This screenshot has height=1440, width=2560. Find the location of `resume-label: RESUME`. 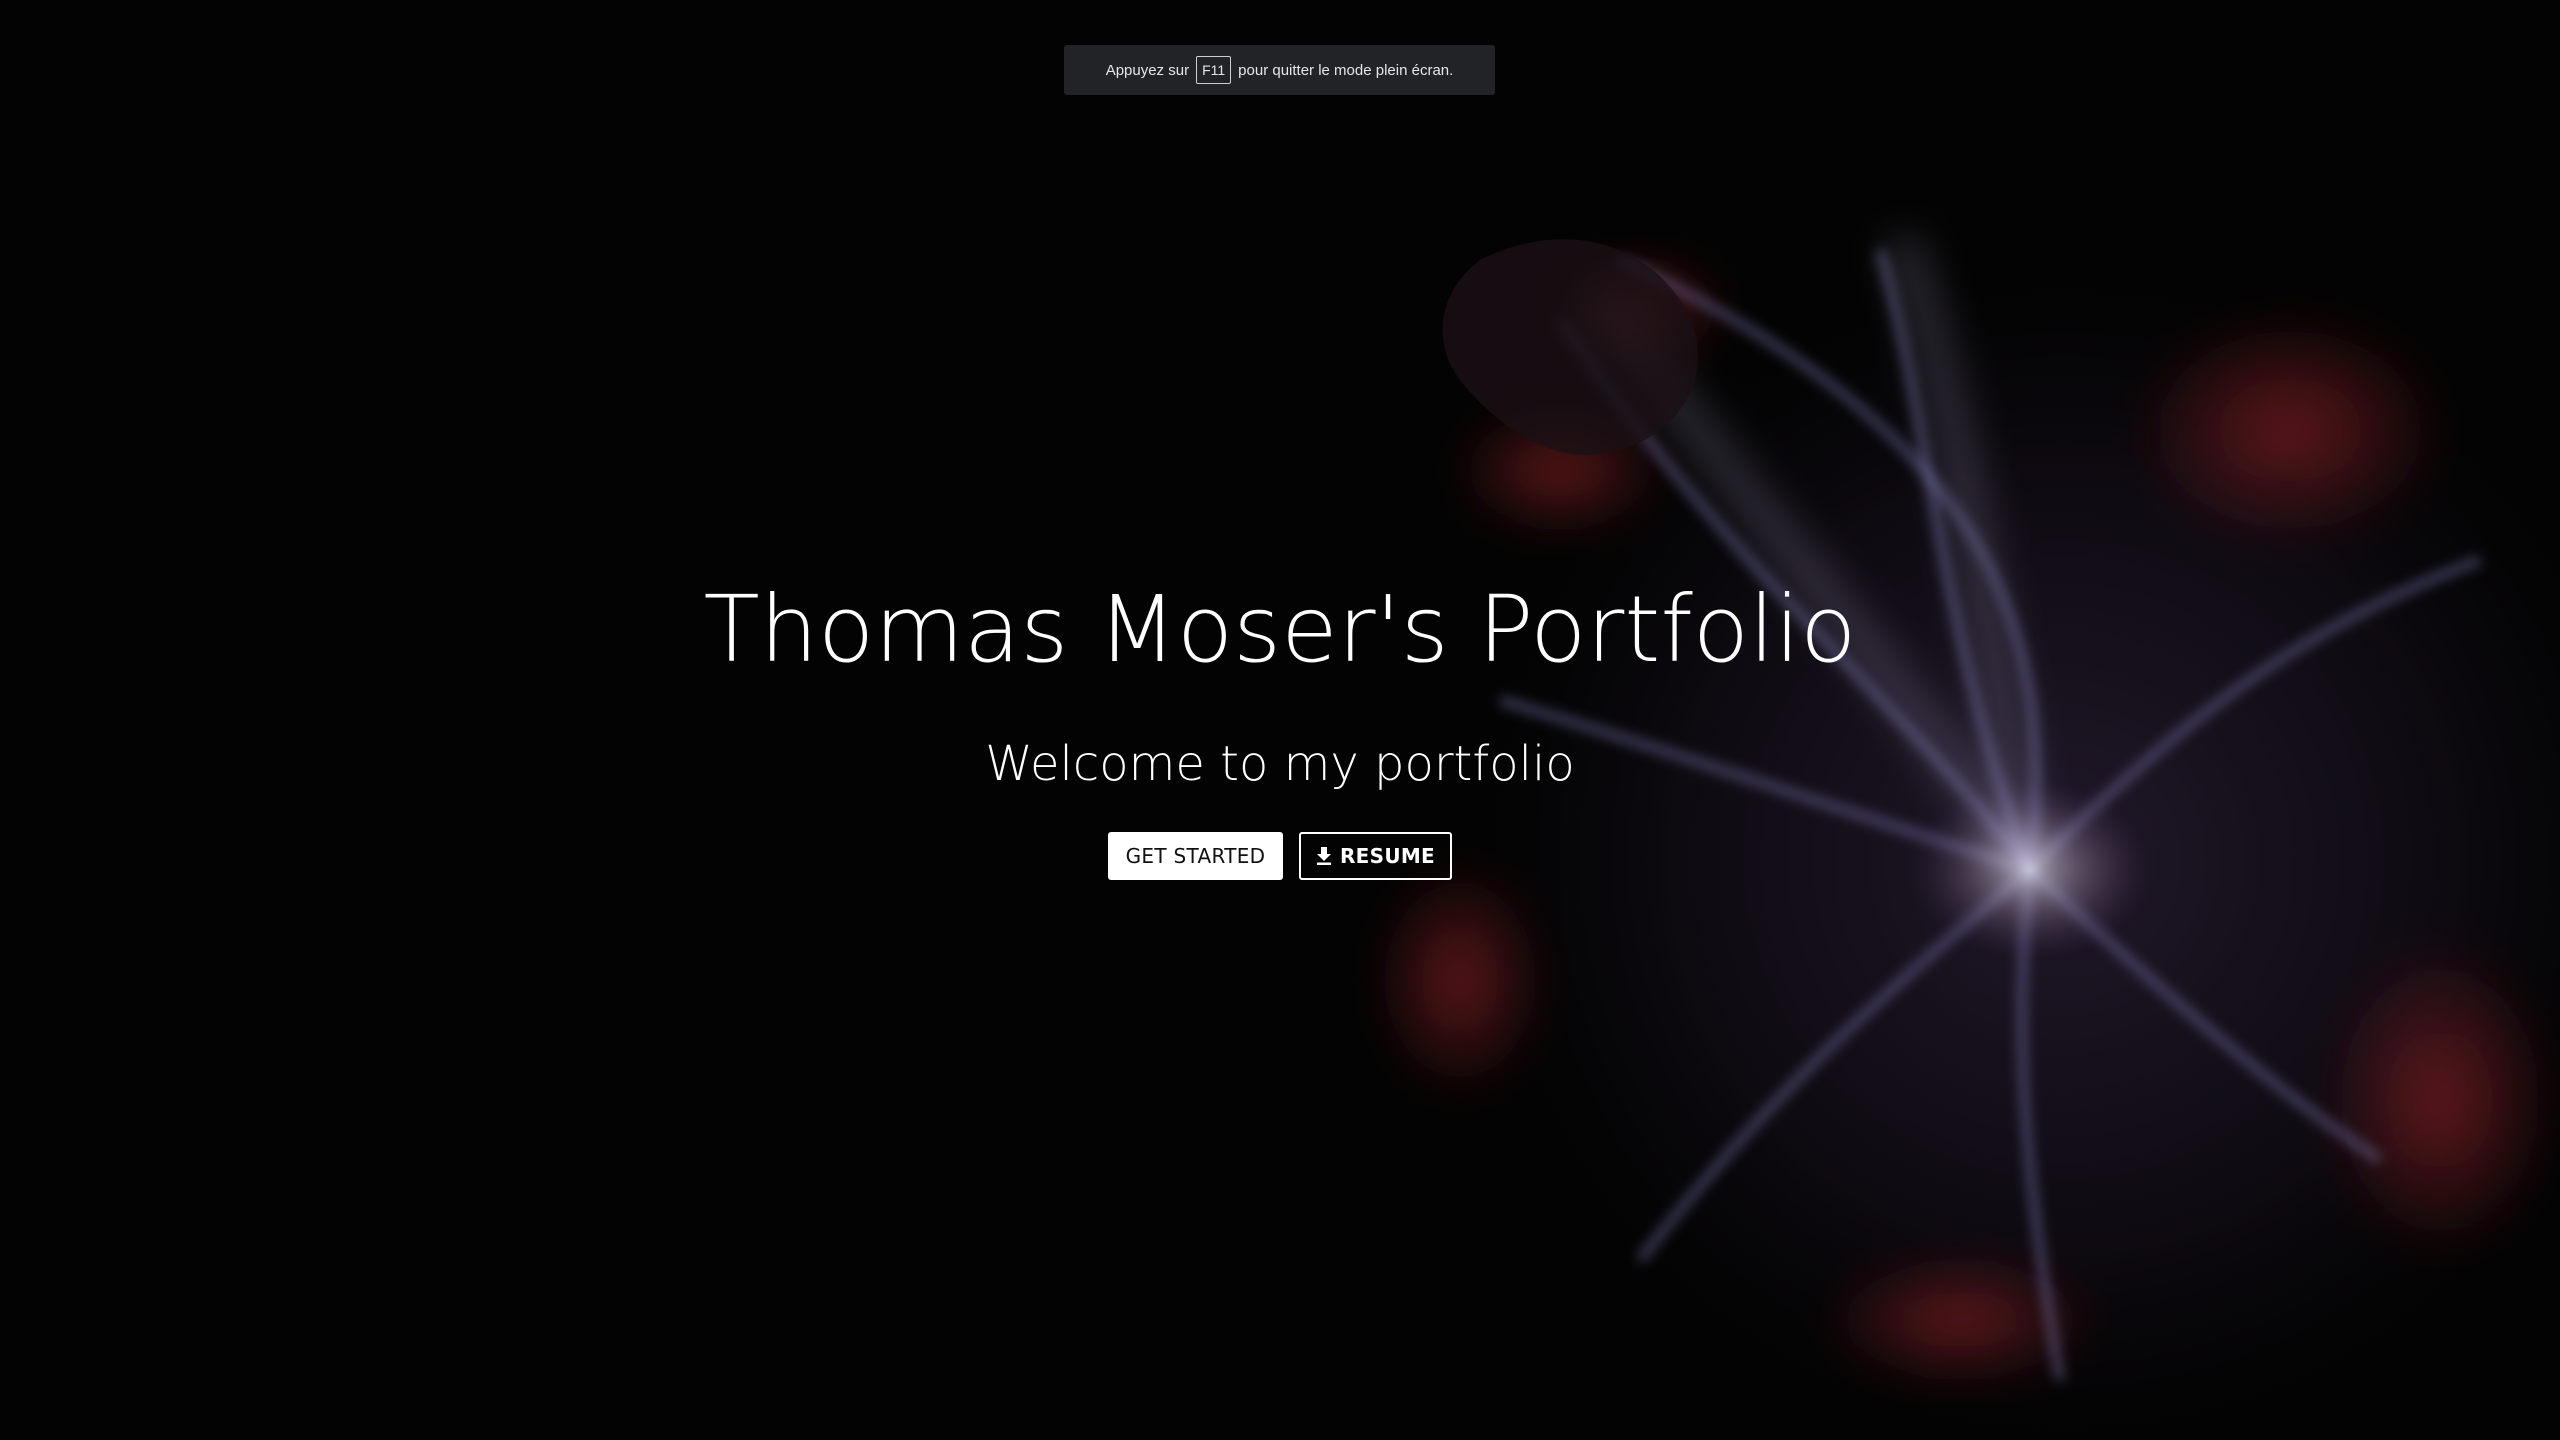

resume-label: RESUME is located at coordinates (1387, 856).